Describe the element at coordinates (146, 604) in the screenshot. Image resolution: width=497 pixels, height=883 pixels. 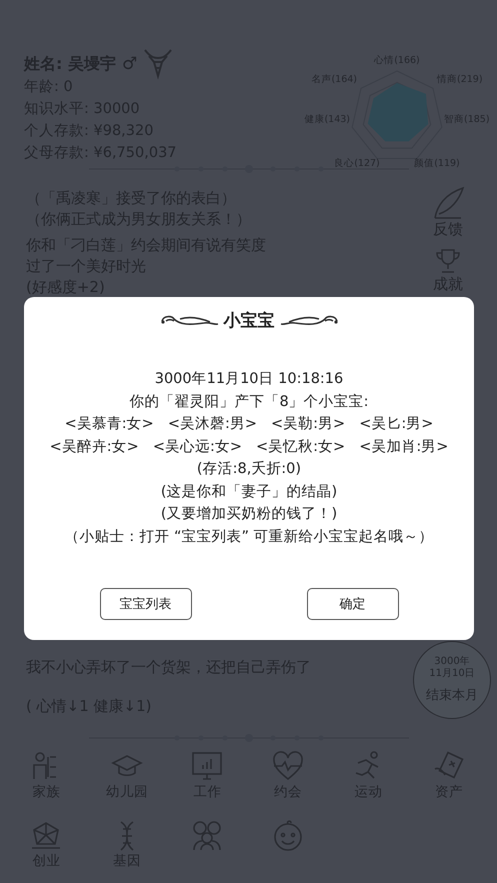
I see `baby-list-button: 宝宝列表` at that location.